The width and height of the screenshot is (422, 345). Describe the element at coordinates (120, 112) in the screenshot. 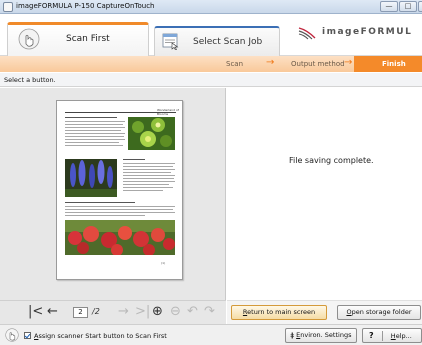

I see `page-header-rule` at that location.